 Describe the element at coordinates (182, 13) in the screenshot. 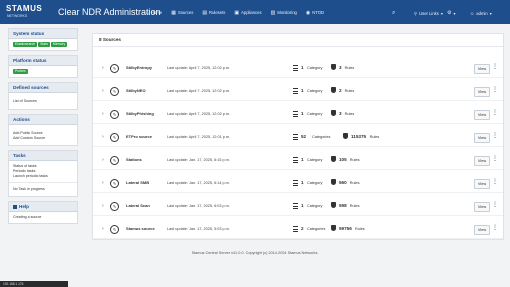

I see `nav-sources: ▦ Sources` at that location.